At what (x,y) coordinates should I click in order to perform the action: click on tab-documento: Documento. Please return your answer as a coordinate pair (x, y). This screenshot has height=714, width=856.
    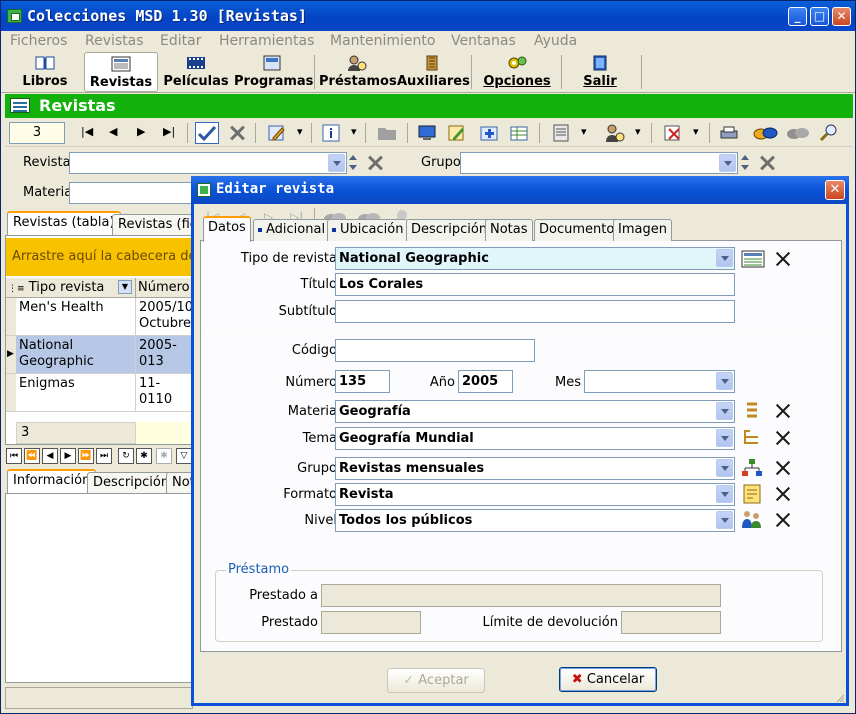
    Looking at the image, I should click on (577, 230).